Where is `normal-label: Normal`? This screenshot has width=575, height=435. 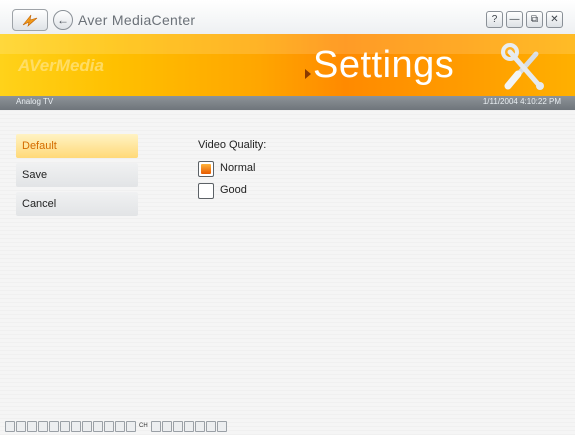
normal-label: Normal is located at coordinates (238, 168).